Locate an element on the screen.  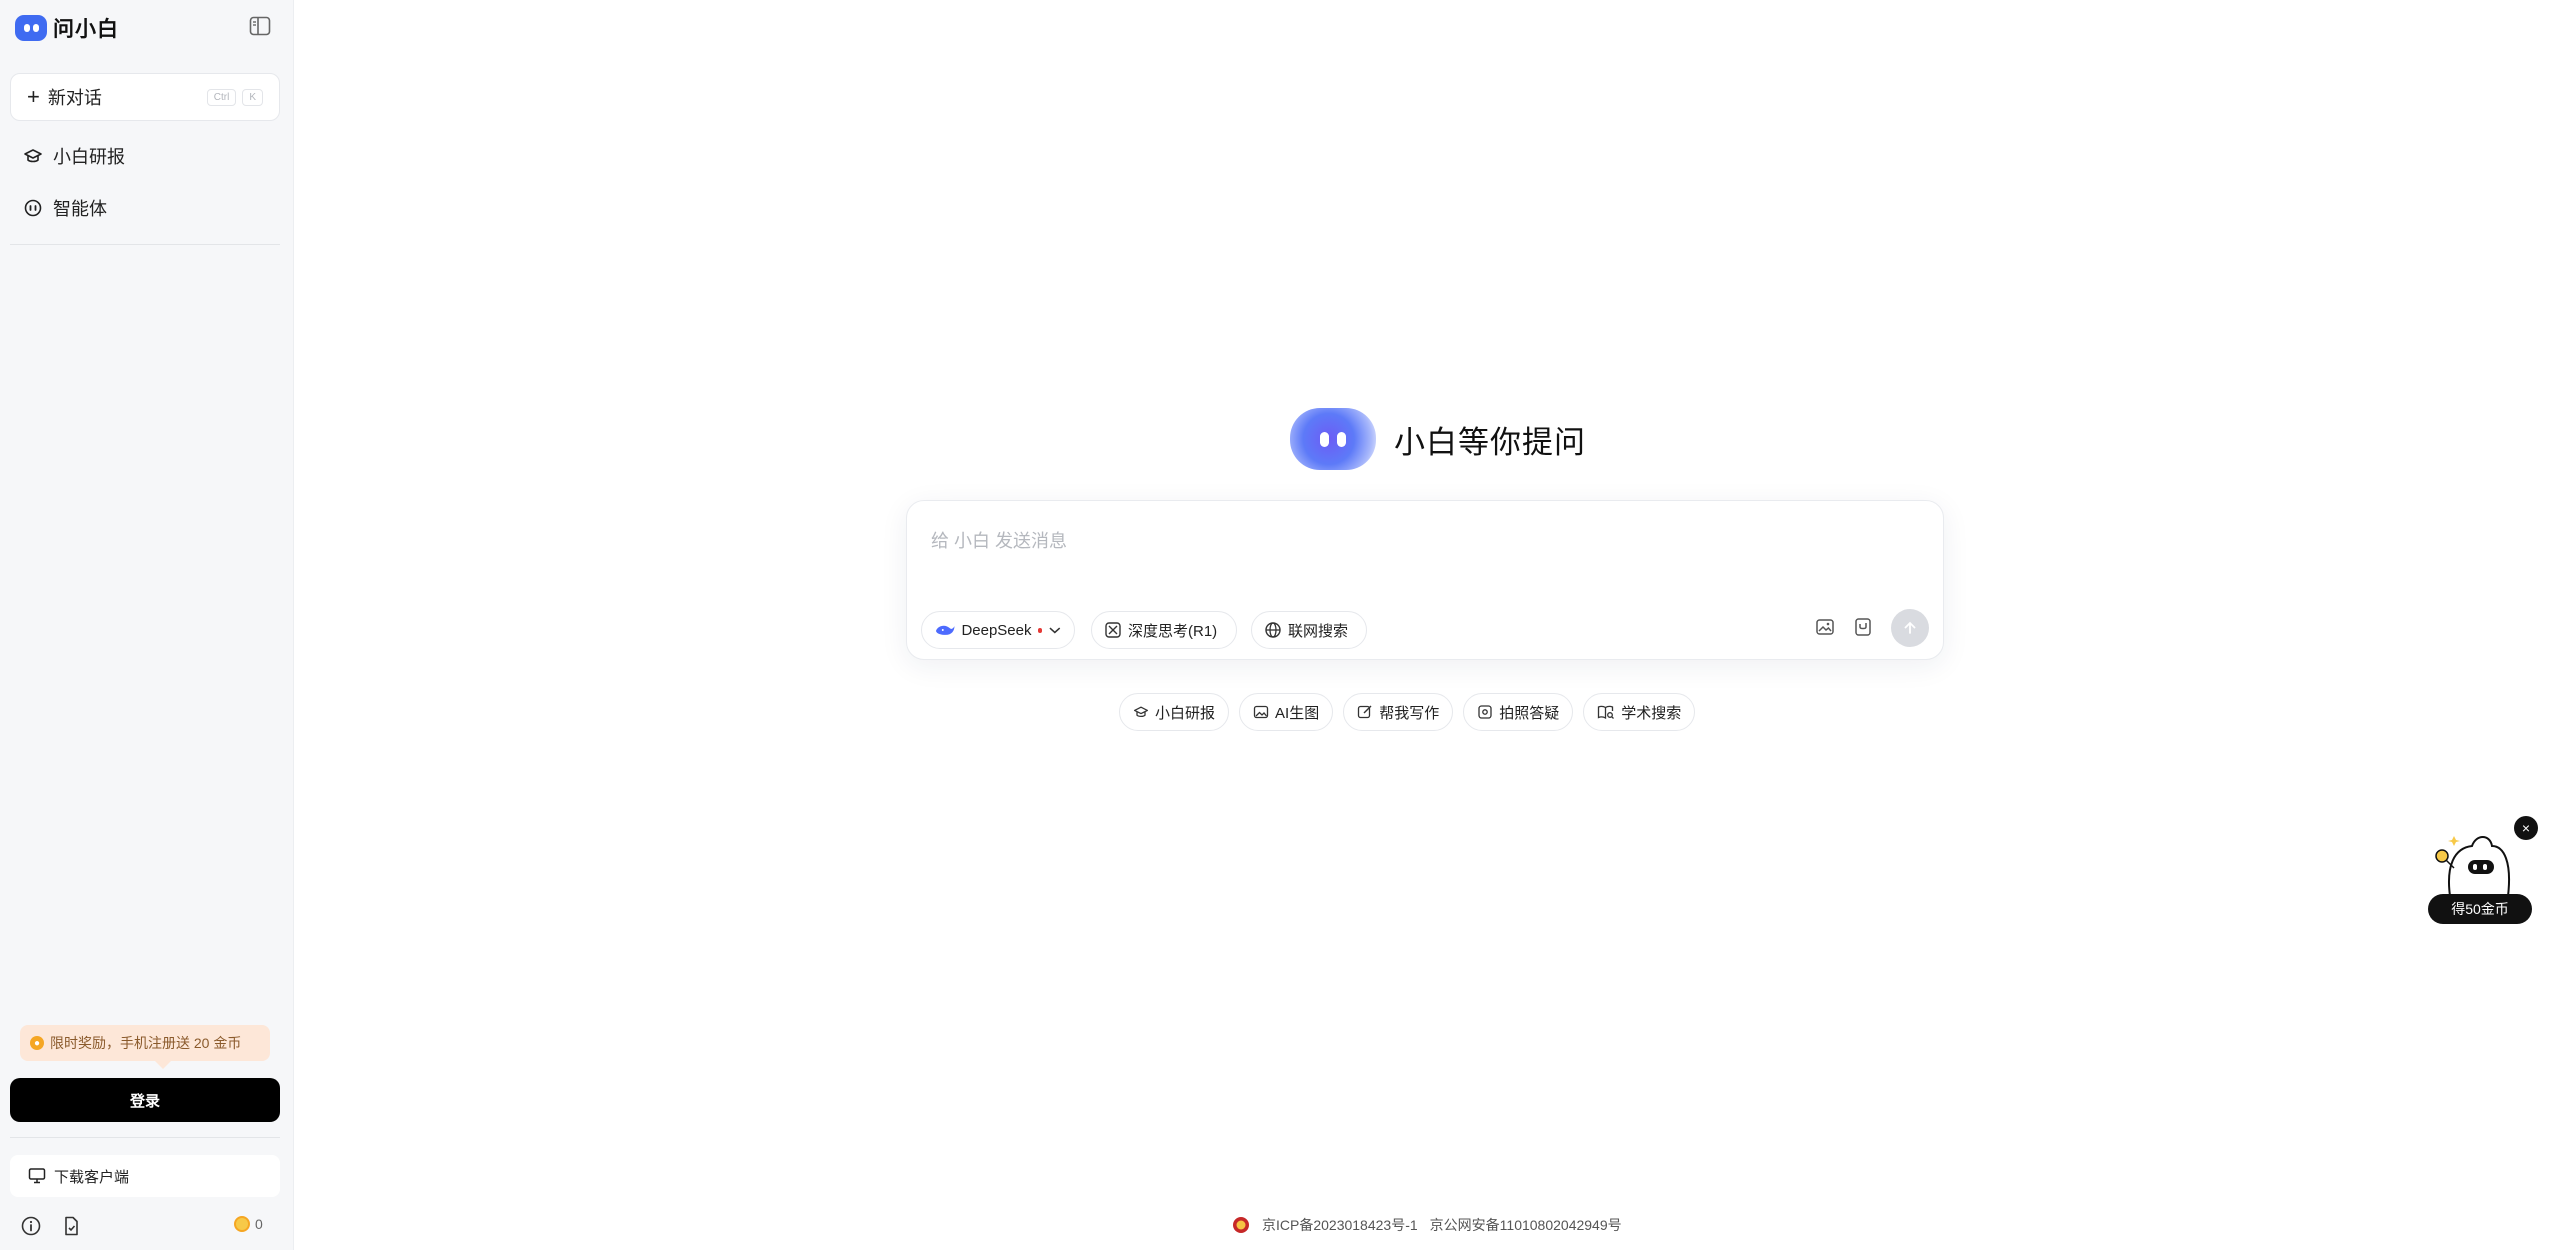
hero: 小白等你提问 is located at coordinates (1438, 439).